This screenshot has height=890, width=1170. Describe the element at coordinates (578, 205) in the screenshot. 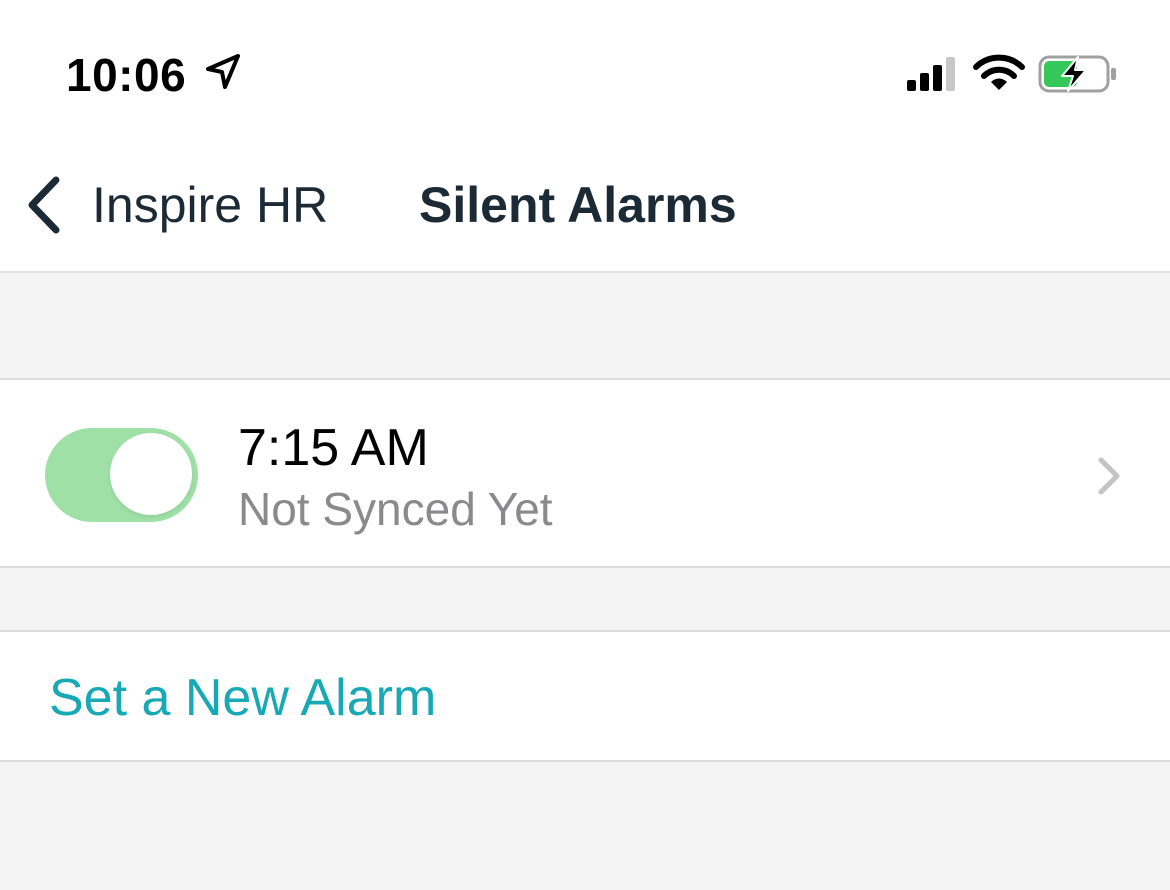

I see `page-title: Silent Alarms` at that location.